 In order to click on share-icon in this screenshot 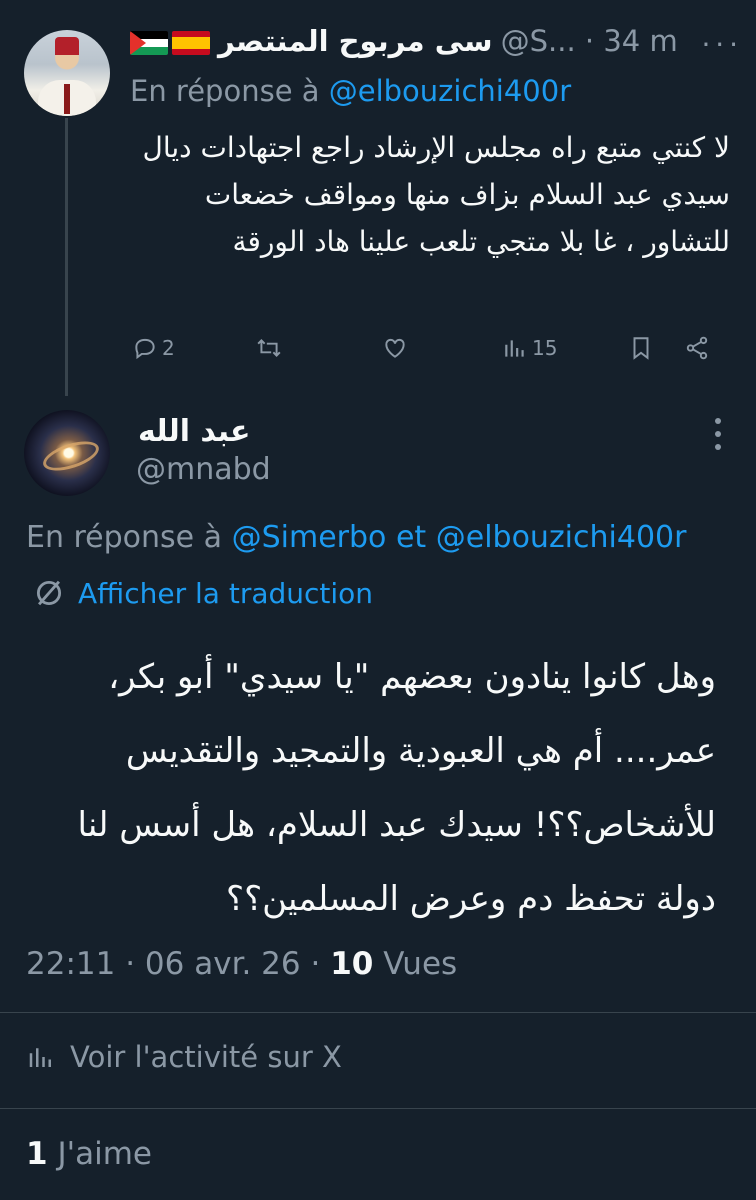, I will do `click(697, 348)`.